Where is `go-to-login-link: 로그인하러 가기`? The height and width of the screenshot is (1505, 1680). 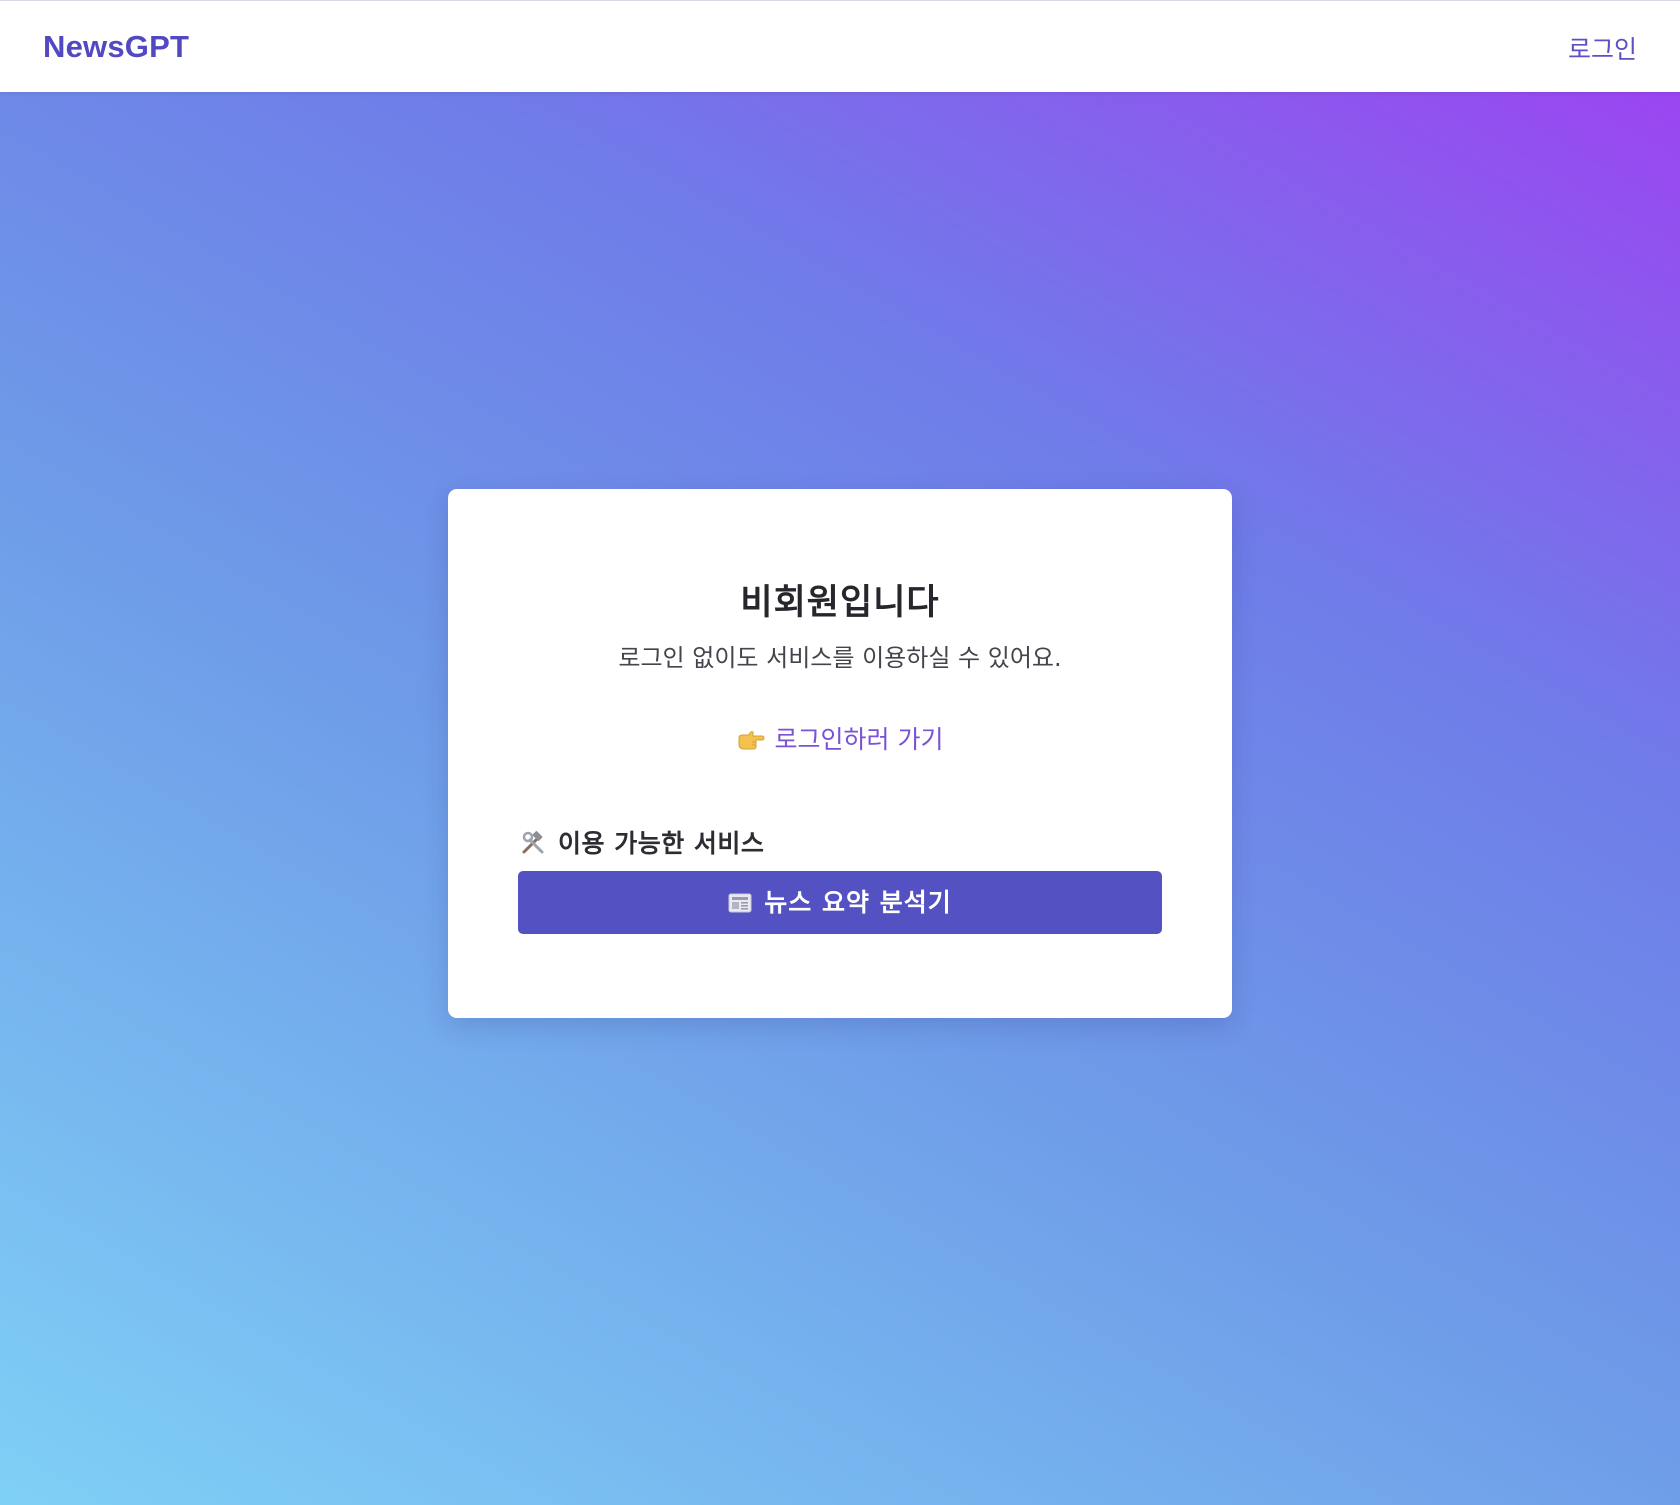
go-to-login-link: 로그인하러 가기 is located at coordinates (840, 738).